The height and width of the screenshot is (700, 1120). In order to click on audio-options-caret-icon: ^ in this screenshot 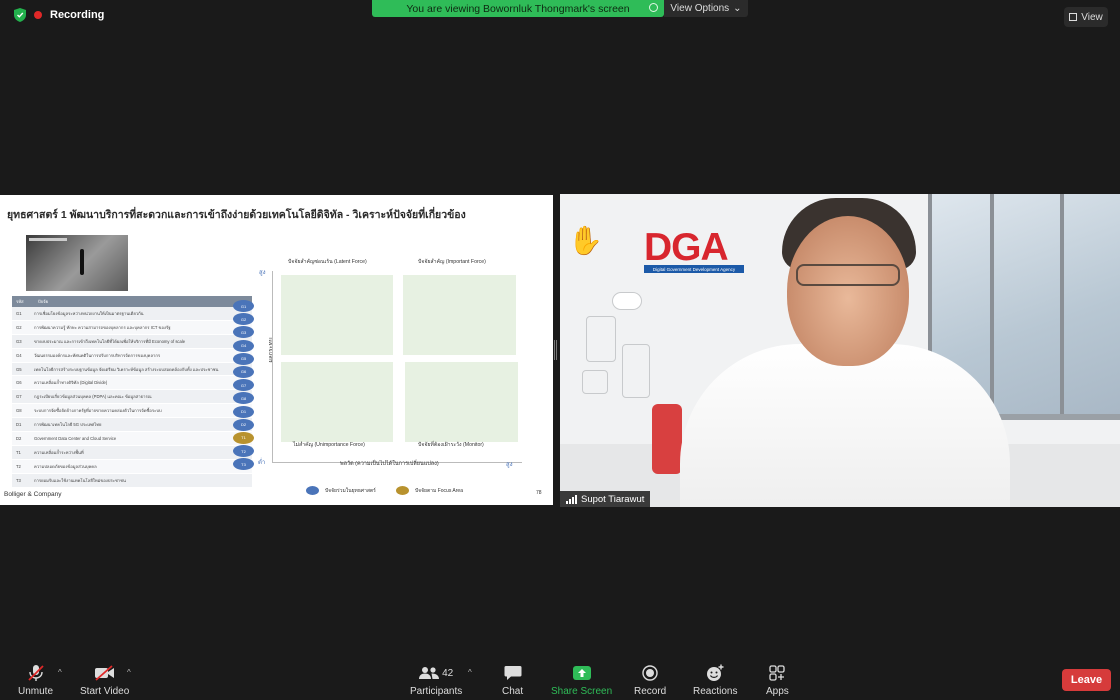, I will do `click(60, 672)`.